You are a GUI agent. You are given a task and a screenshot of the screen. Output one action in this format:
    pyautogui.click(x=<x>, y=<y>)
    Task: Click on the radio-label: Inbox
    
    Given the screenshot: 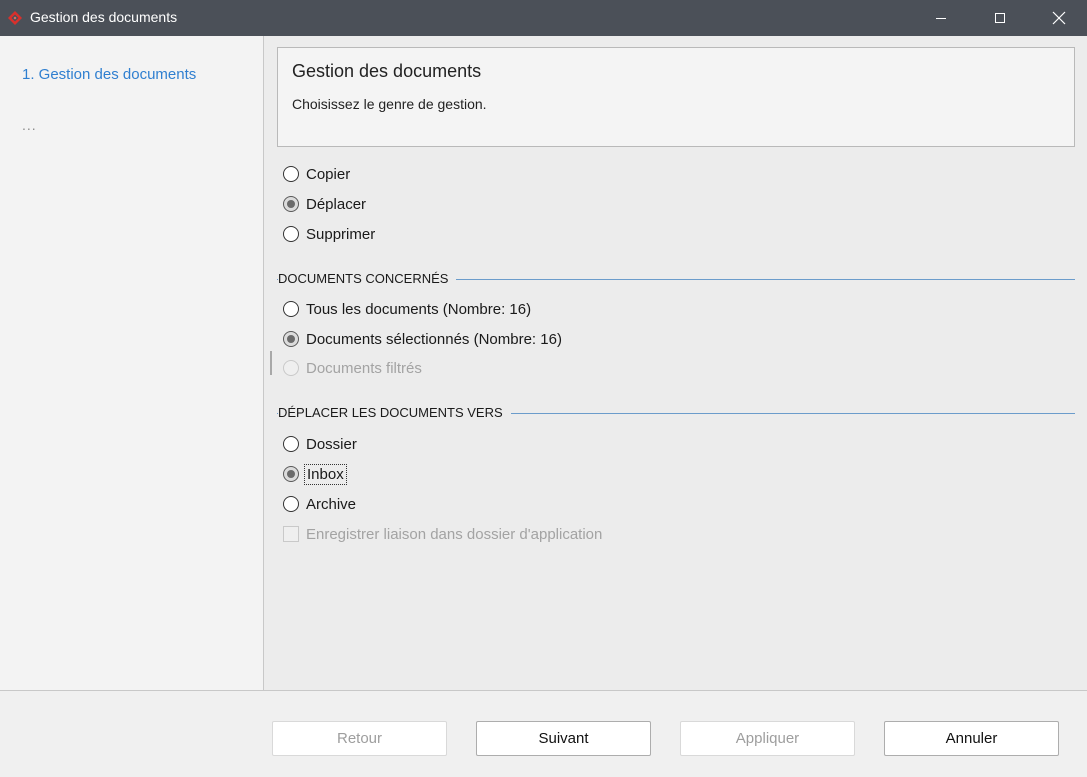 What is the action you would take?
    pyautogui.click(x=325, y=474)
    